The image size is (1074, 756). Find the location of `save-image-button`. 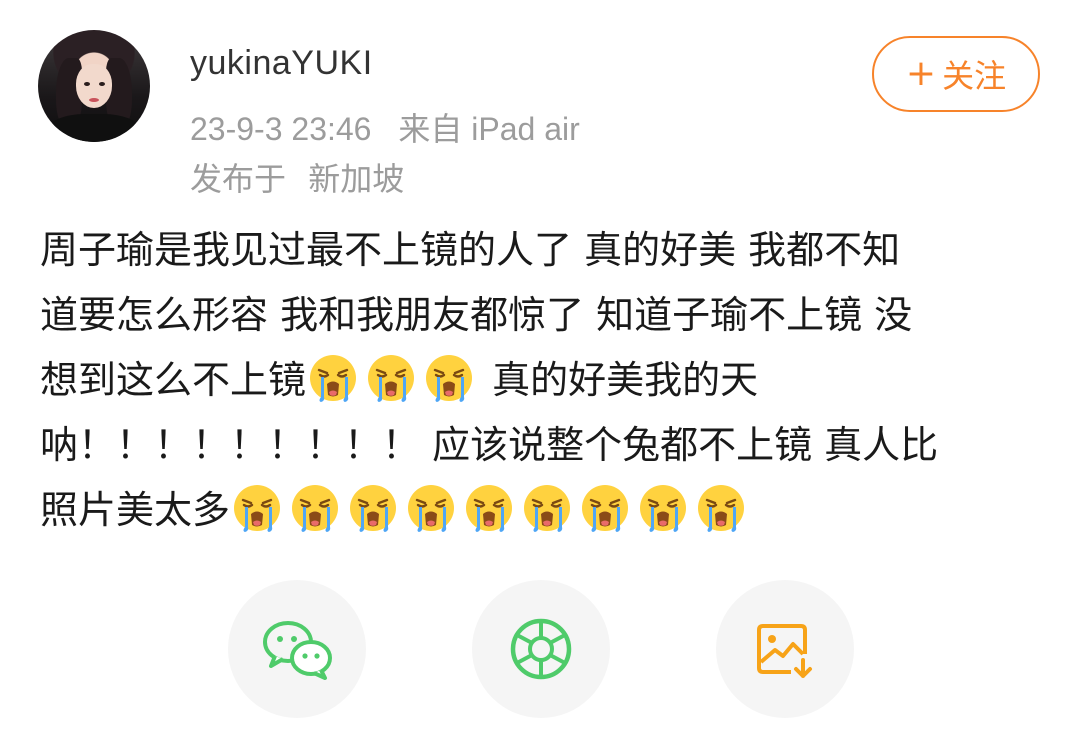

save-image-button is located at coordinates (785, 649).